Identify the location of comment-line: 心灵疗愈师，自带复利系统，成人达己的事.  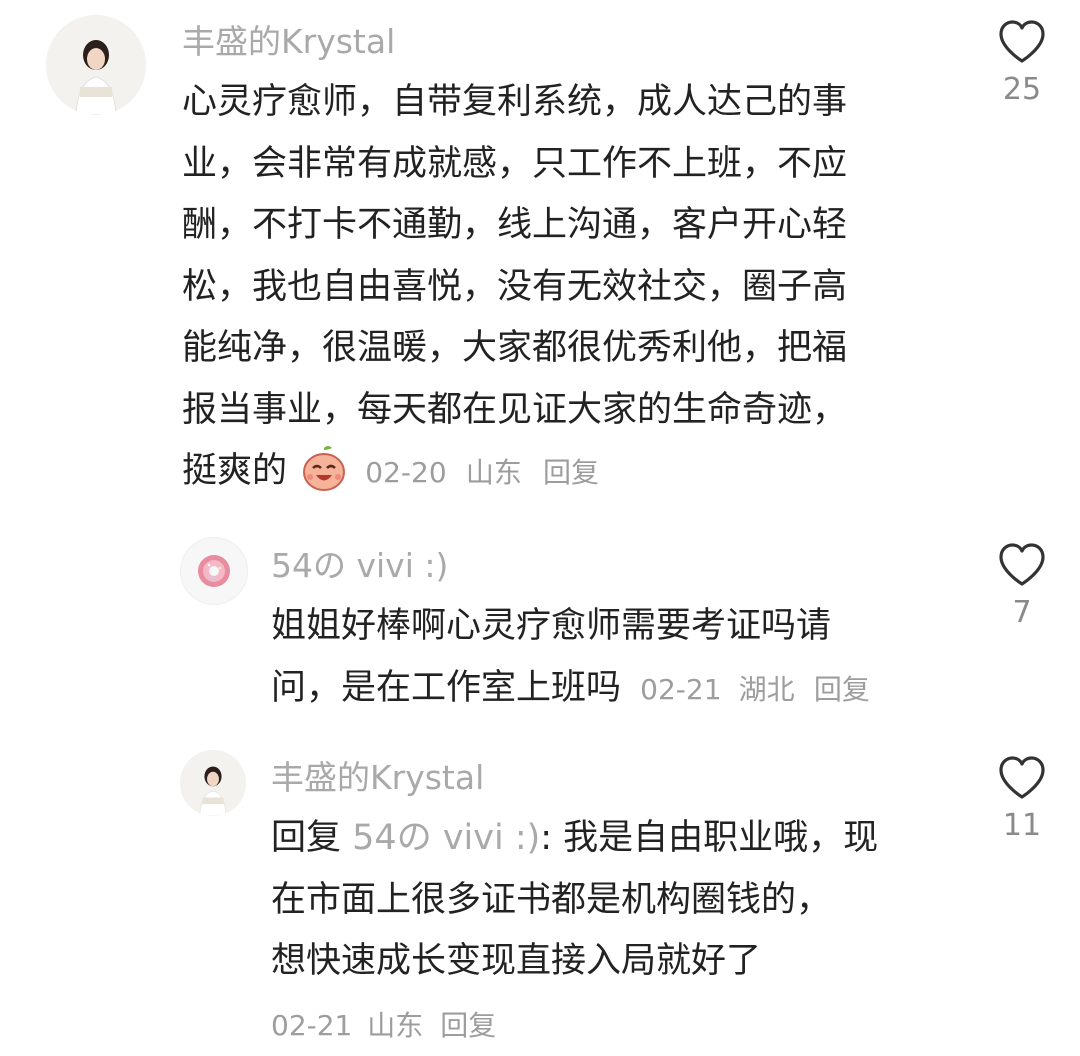
(515, 102).